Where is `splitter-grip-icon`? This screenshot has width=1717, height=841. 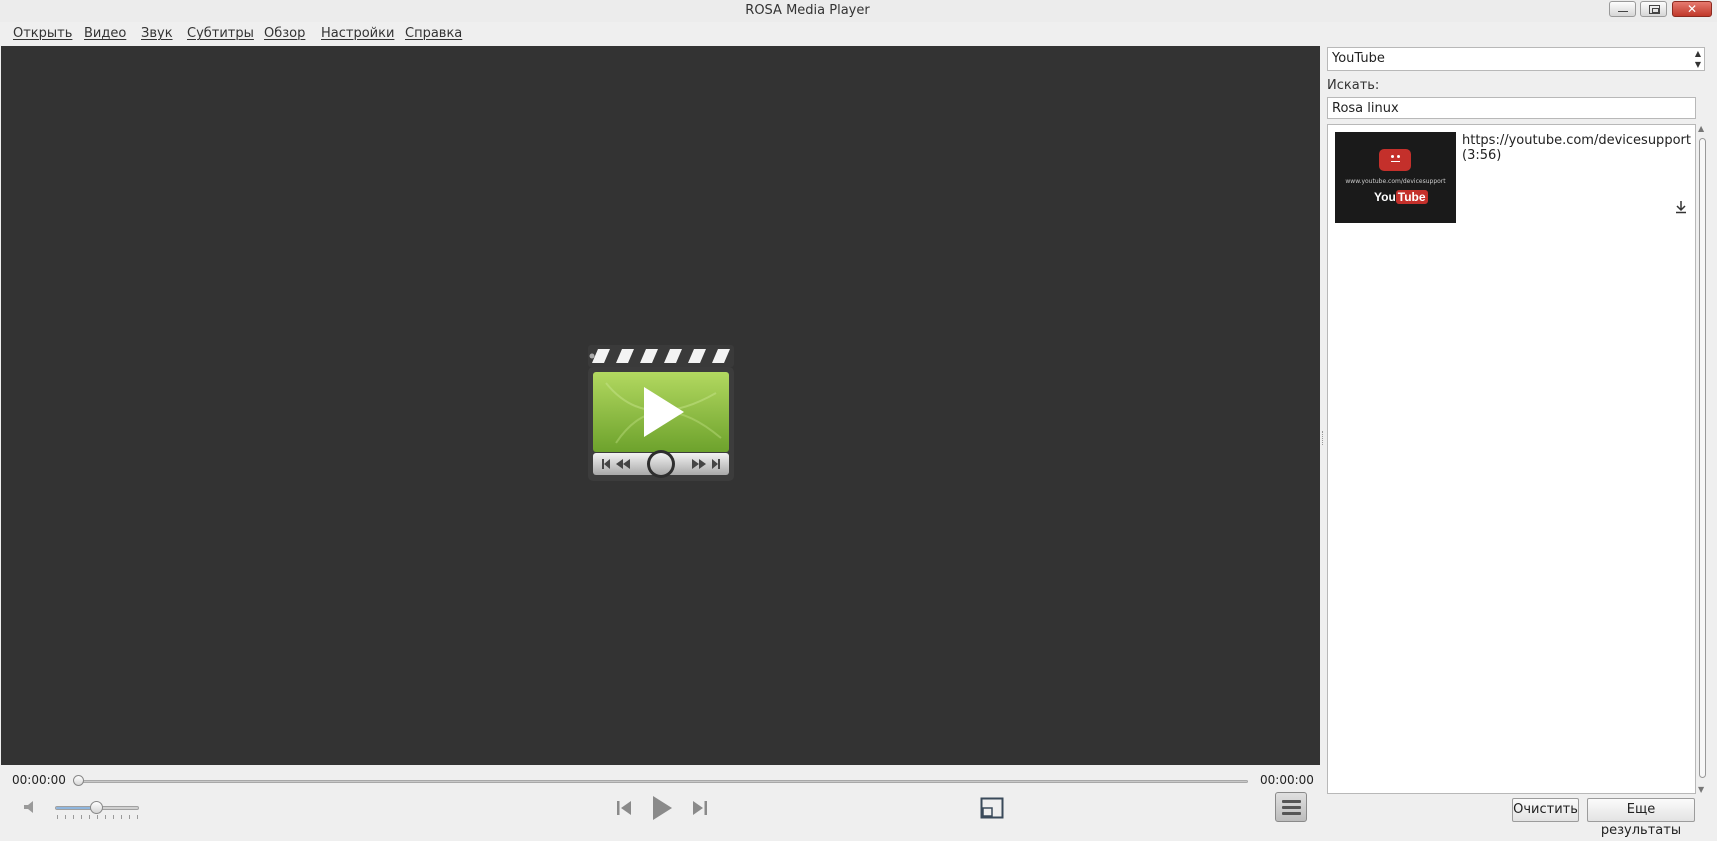
splitter-grip-icon is located at coordinates (1323, 438).